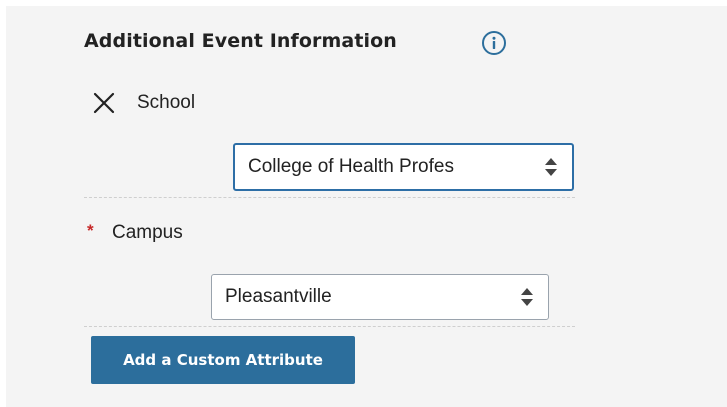 The width and height of the screenshot is (727, 407). Describe the element at coordinates (166, 102) in the screenshot. I see `school-label: School` at that location.